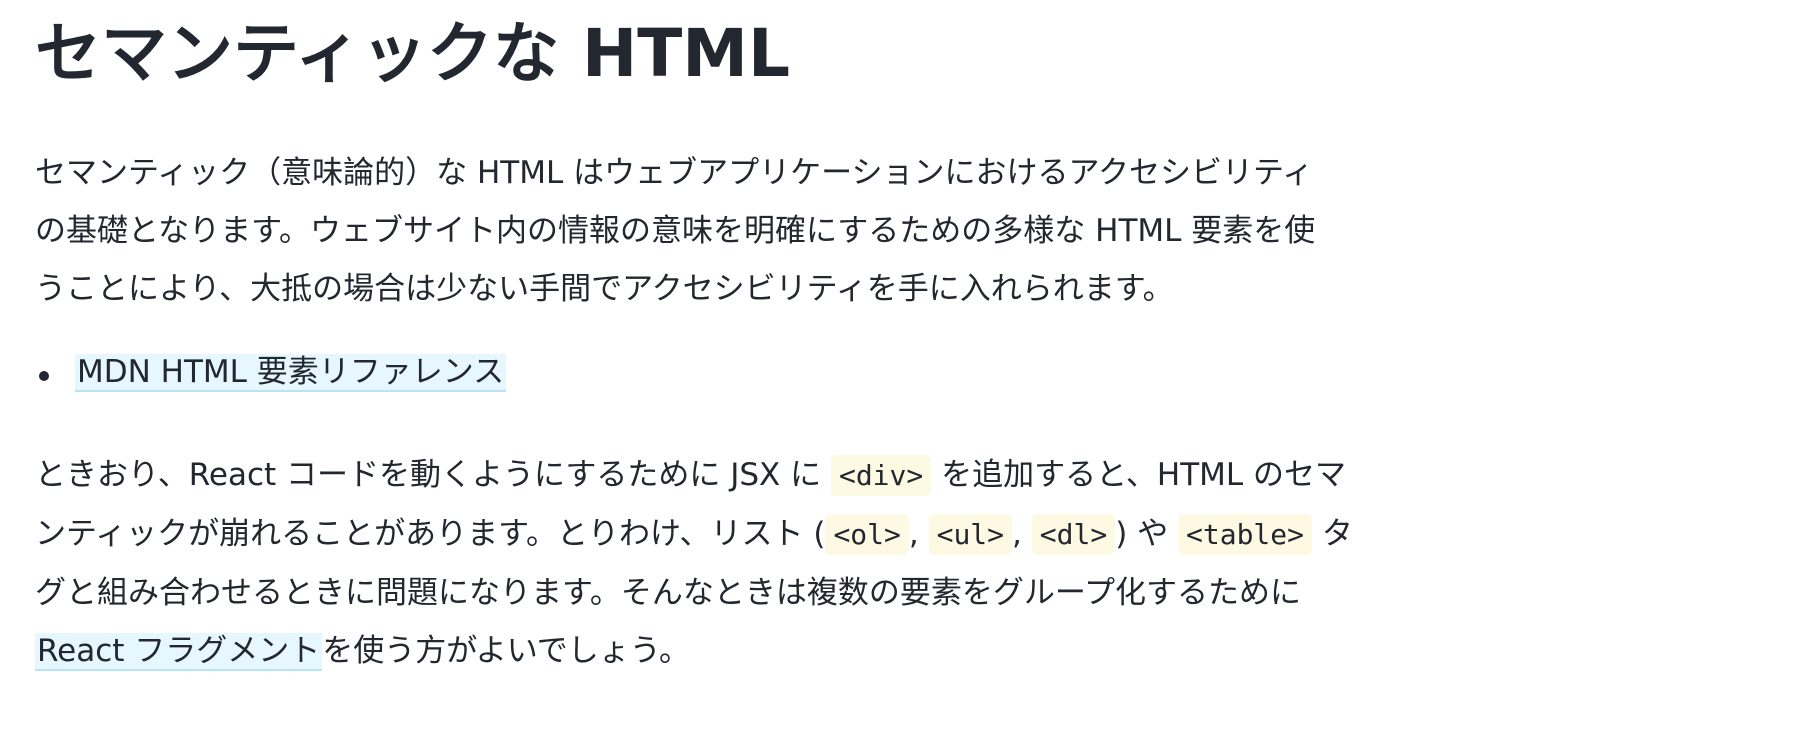 The image size is (1794, 750). What do you see at coordinates (433, 475) in the screenshot?
I see `fragment-text-1: ときおり、React コードを動くようにするために JSX に` at bounding box center [433, 475].